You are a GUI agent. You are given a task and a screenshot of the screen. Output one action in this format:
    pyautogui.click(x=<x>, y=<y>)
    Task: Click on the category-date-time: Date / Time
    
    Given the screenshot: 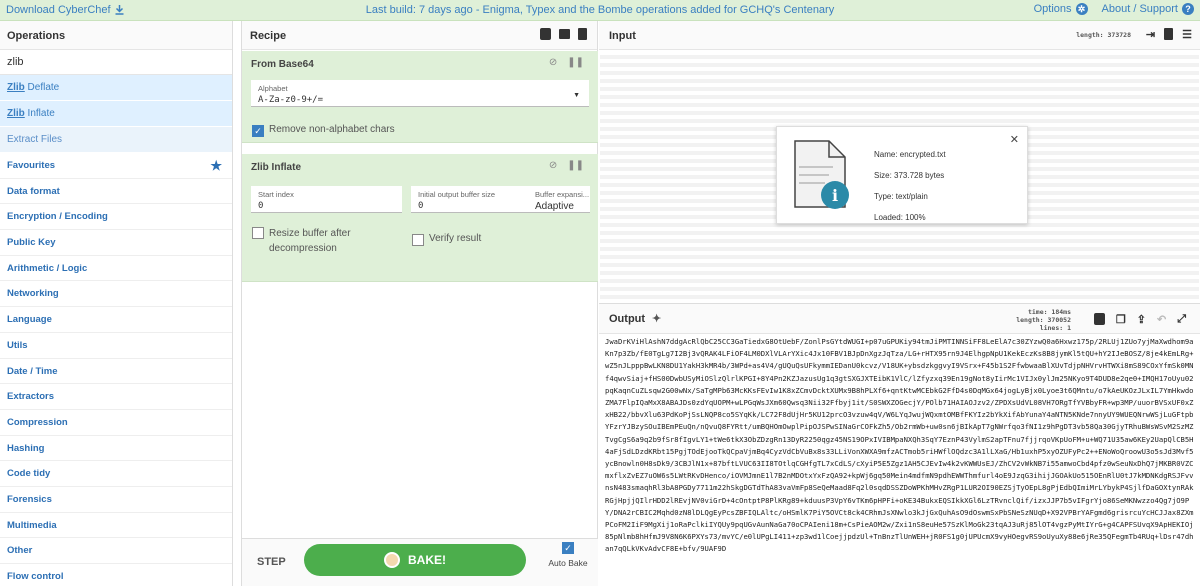 What is the action you would take?
    pyautogui.click(x=116, y=372)
    